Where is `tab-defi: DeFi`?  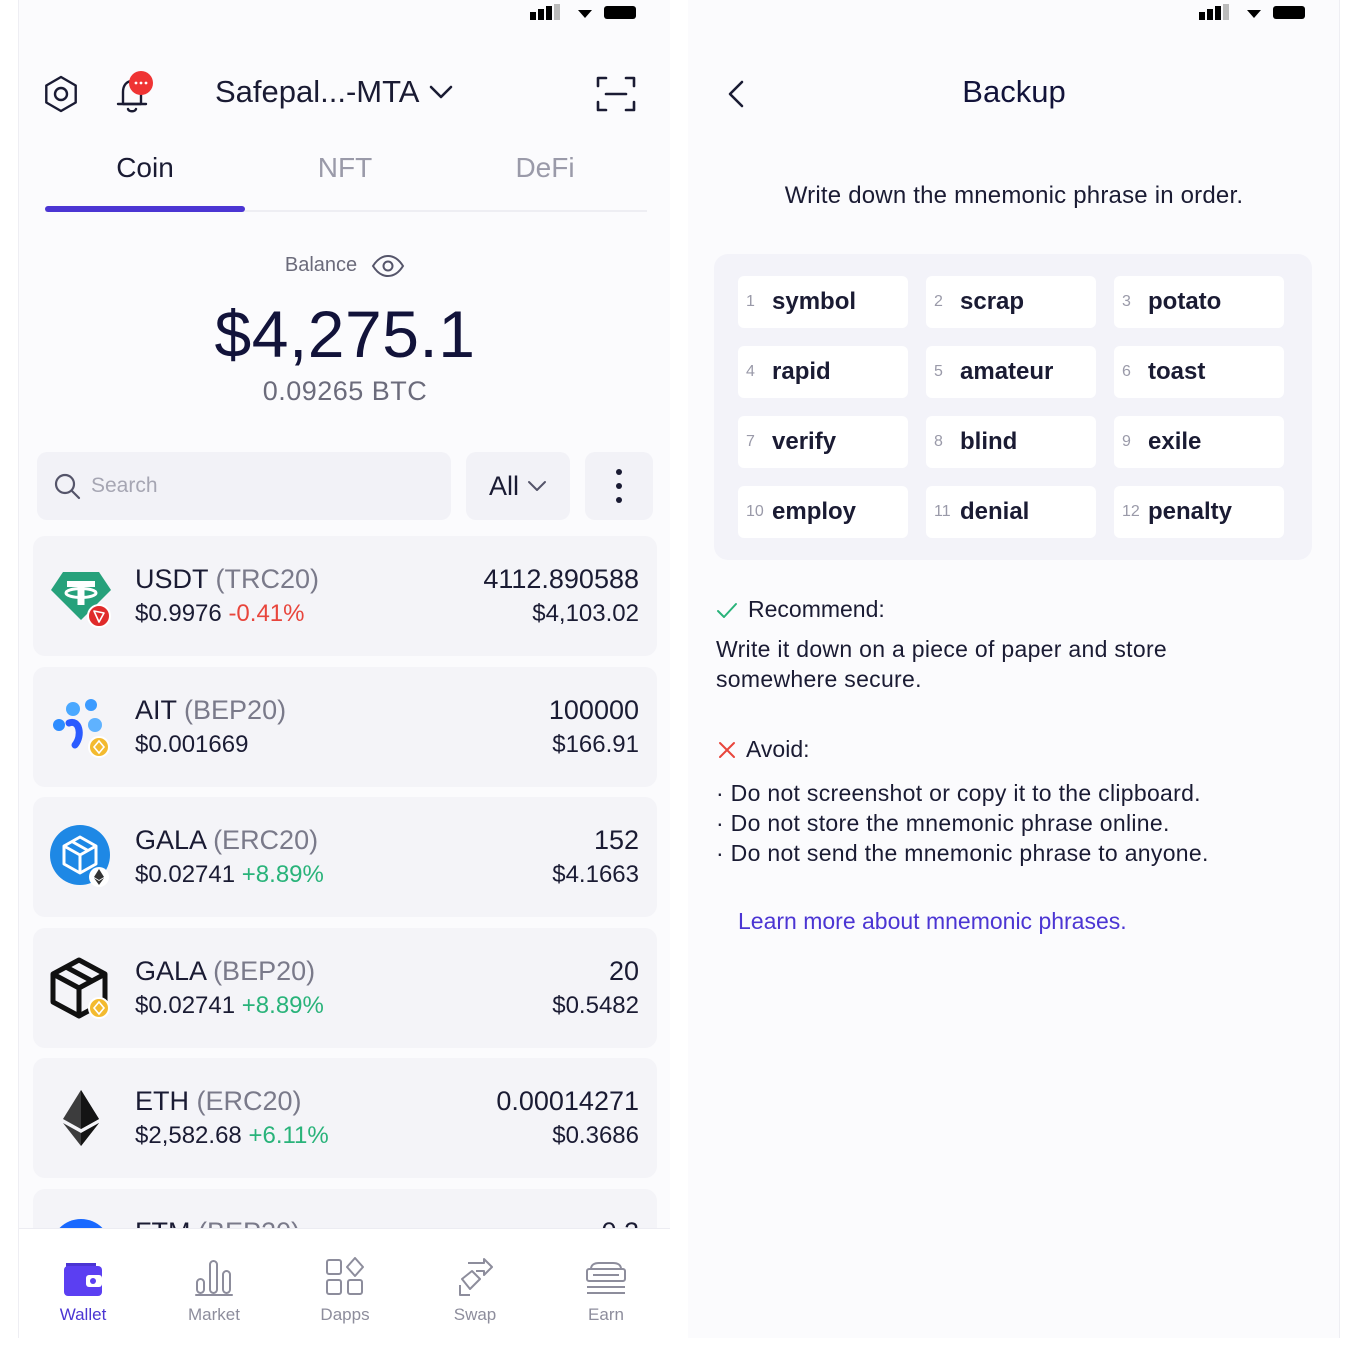
tab-defi: DeFi is located at coordinates (545, 168).